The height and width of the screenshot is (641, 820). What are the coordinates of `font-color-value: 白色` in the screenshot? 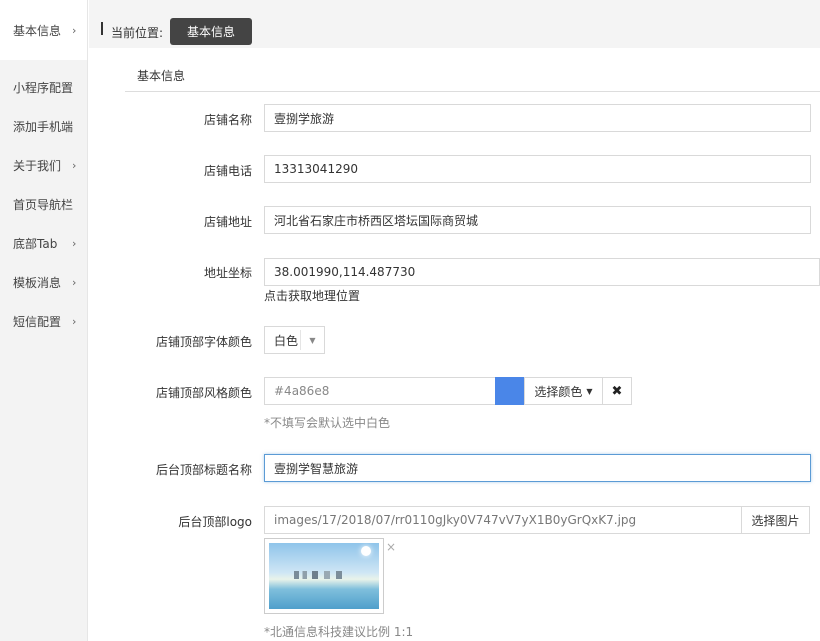 It's located at (286, 340).